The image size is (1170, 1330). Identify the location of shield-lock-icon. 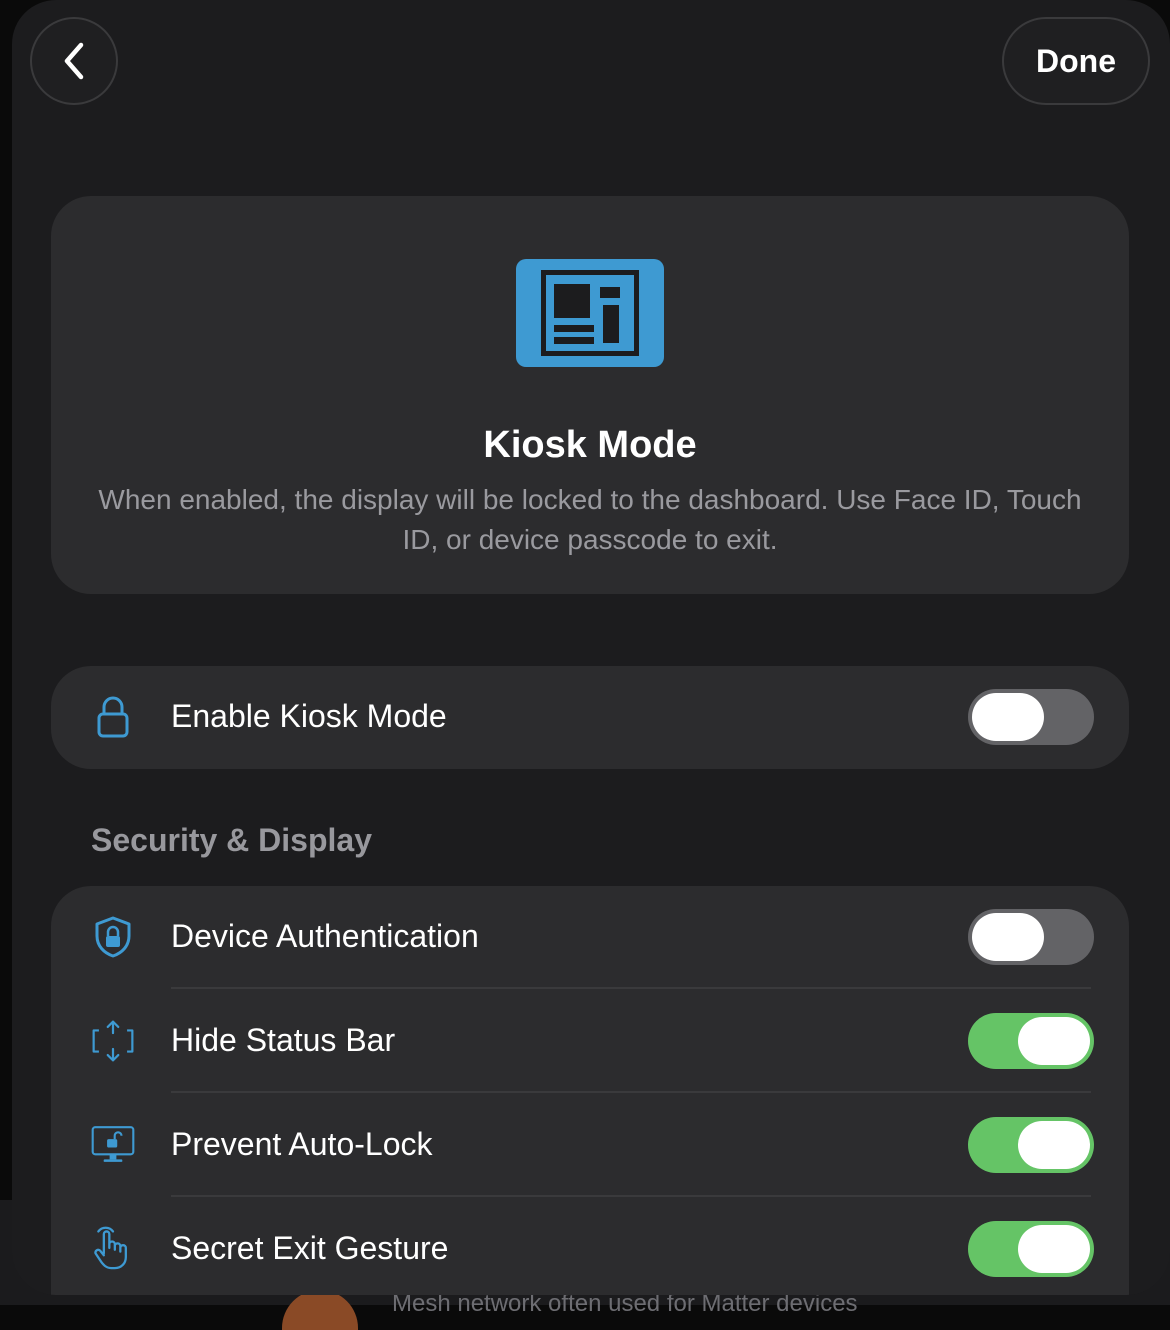
(113, 937).